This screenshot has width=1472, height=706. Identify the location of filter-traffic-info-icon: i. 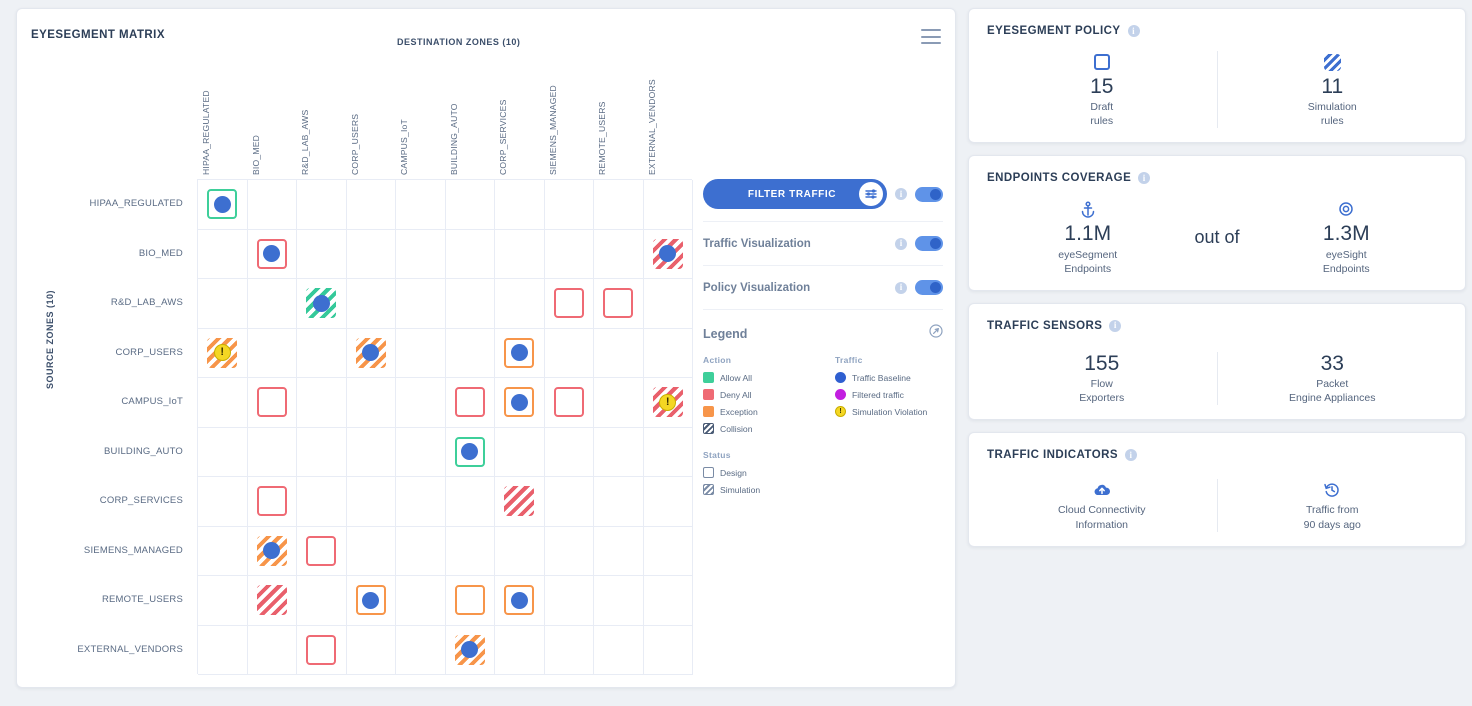
(901, 194).